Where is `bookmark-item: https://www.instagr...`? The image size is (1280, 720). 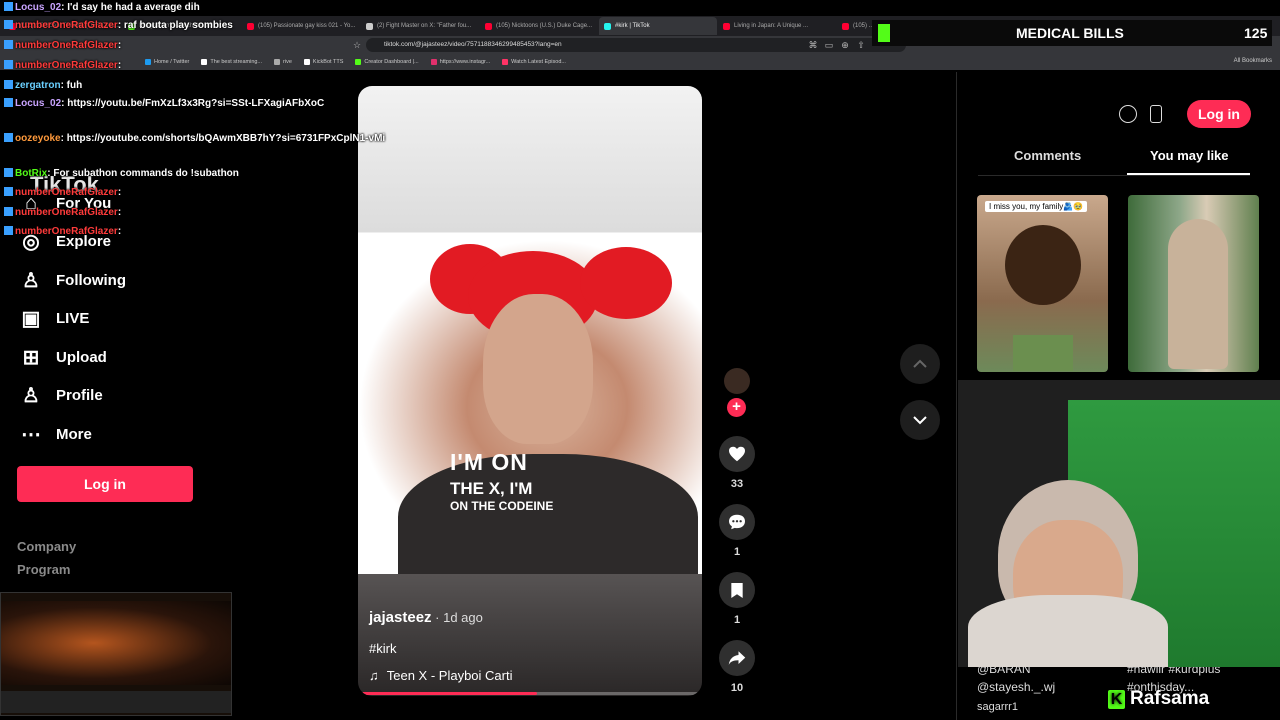 bookmark-item: https://www.instagr... is located at coordinates (460, 62).